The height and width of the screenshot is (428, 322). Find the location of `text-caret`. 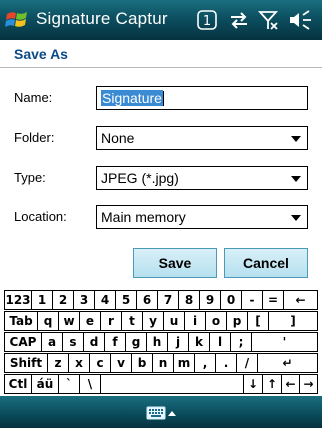

text-caret is located at coordinates (163, 98).